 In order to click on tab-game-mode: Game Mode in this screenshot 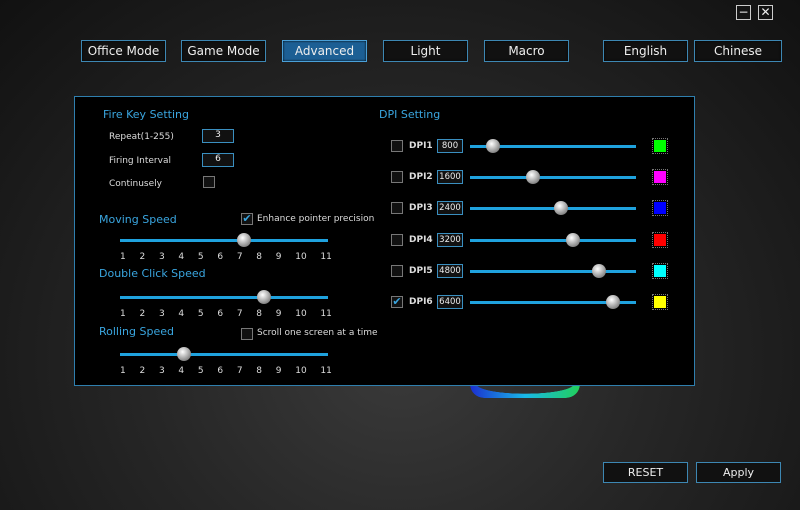, I will do `click(223, 51)`.